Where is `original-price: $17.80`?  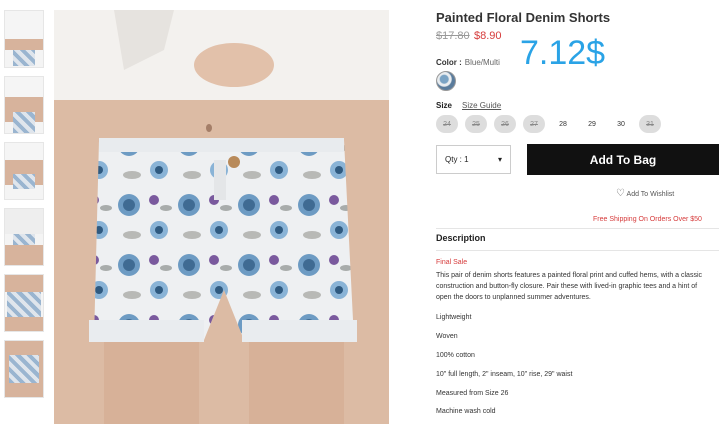 original-price: $17.80 is located at coordinates (453, 36).